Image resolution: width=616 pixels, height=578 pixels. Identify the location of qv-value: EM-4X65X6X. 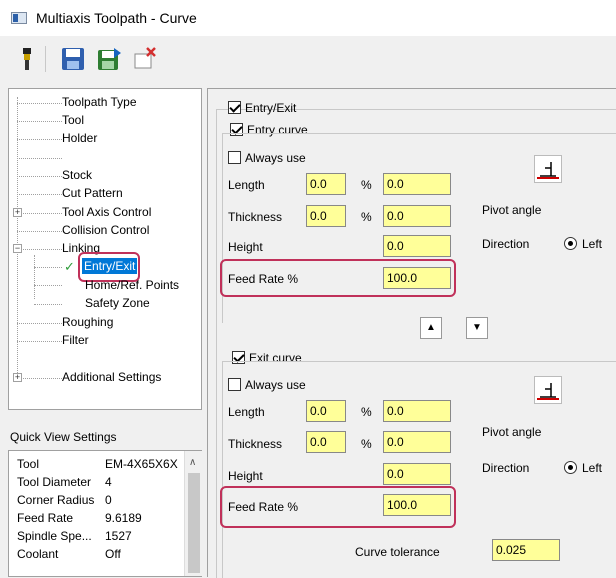
(141, 464).